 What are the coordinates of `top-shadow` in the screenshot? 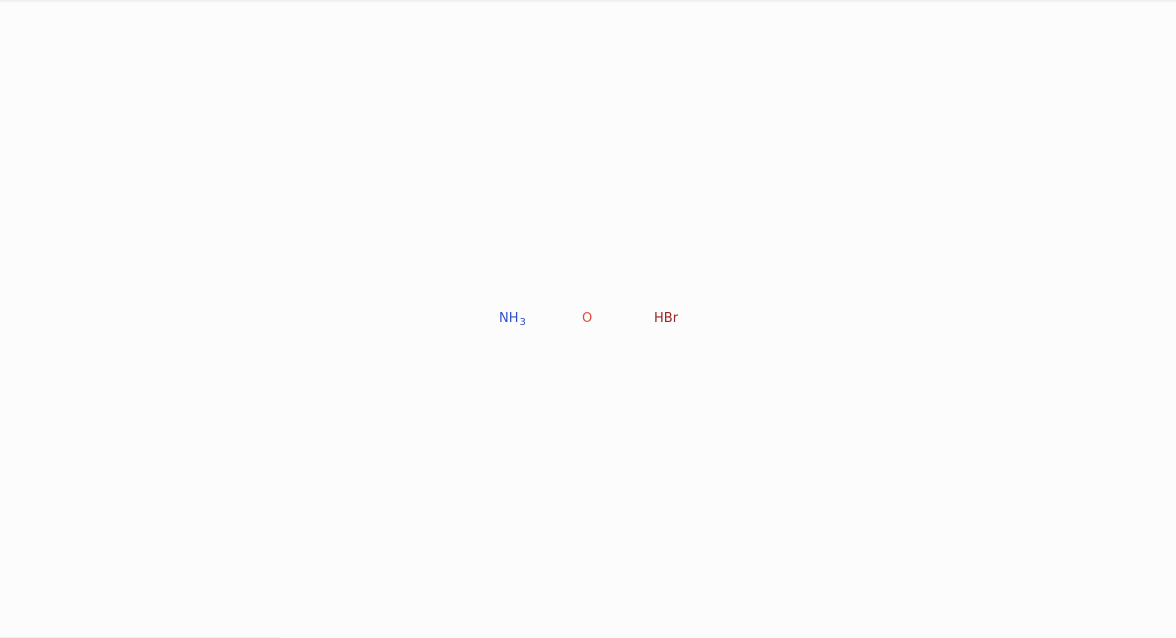 It's located at (588, 1).